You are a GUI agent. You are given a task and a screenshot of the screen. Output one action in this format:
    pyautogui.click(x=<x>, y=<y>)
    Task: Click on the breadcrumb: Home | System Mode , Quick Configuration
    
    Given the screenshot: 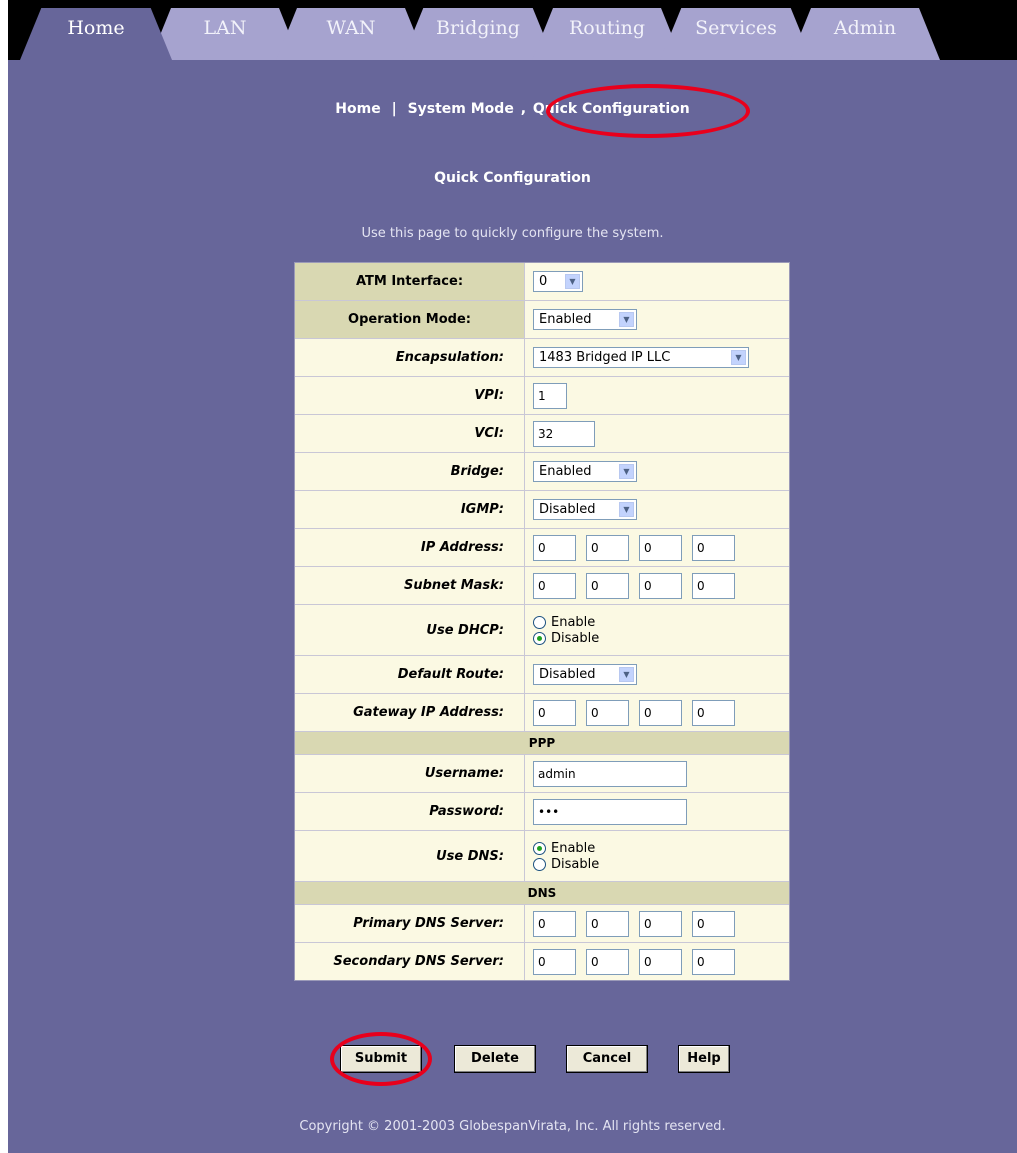 What is the action you would take?
    pyautogui.click(x=512, y=109)
    